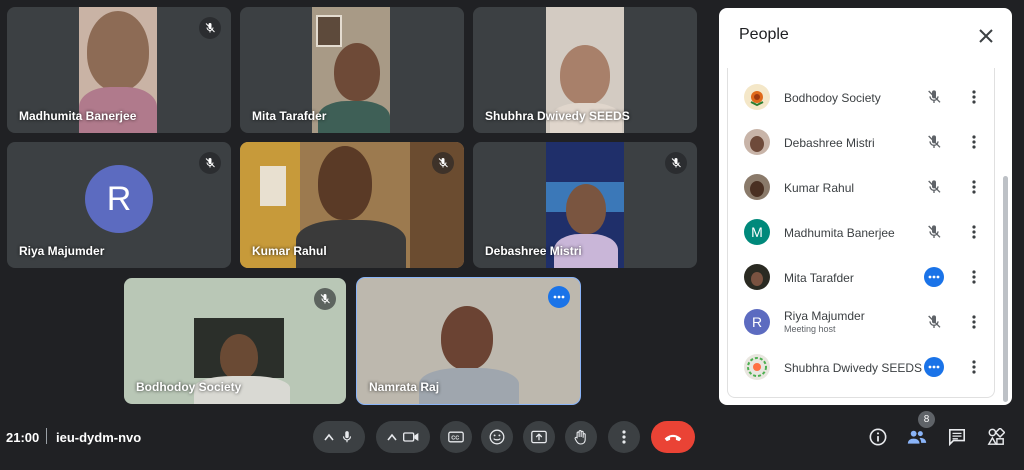 The width and height of the screenshot is (1024, 470). I want to click on chat-button, so click(957, 437).